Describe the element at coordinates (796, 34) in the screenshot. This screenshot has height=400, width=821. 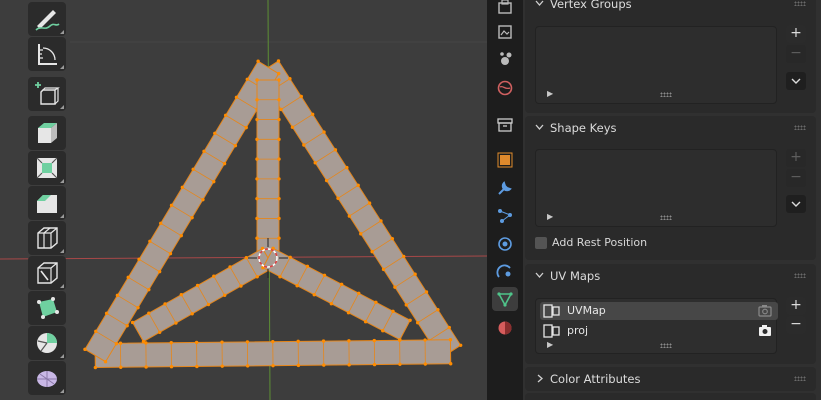
I see `add-vertex-group-button: +` at that location.